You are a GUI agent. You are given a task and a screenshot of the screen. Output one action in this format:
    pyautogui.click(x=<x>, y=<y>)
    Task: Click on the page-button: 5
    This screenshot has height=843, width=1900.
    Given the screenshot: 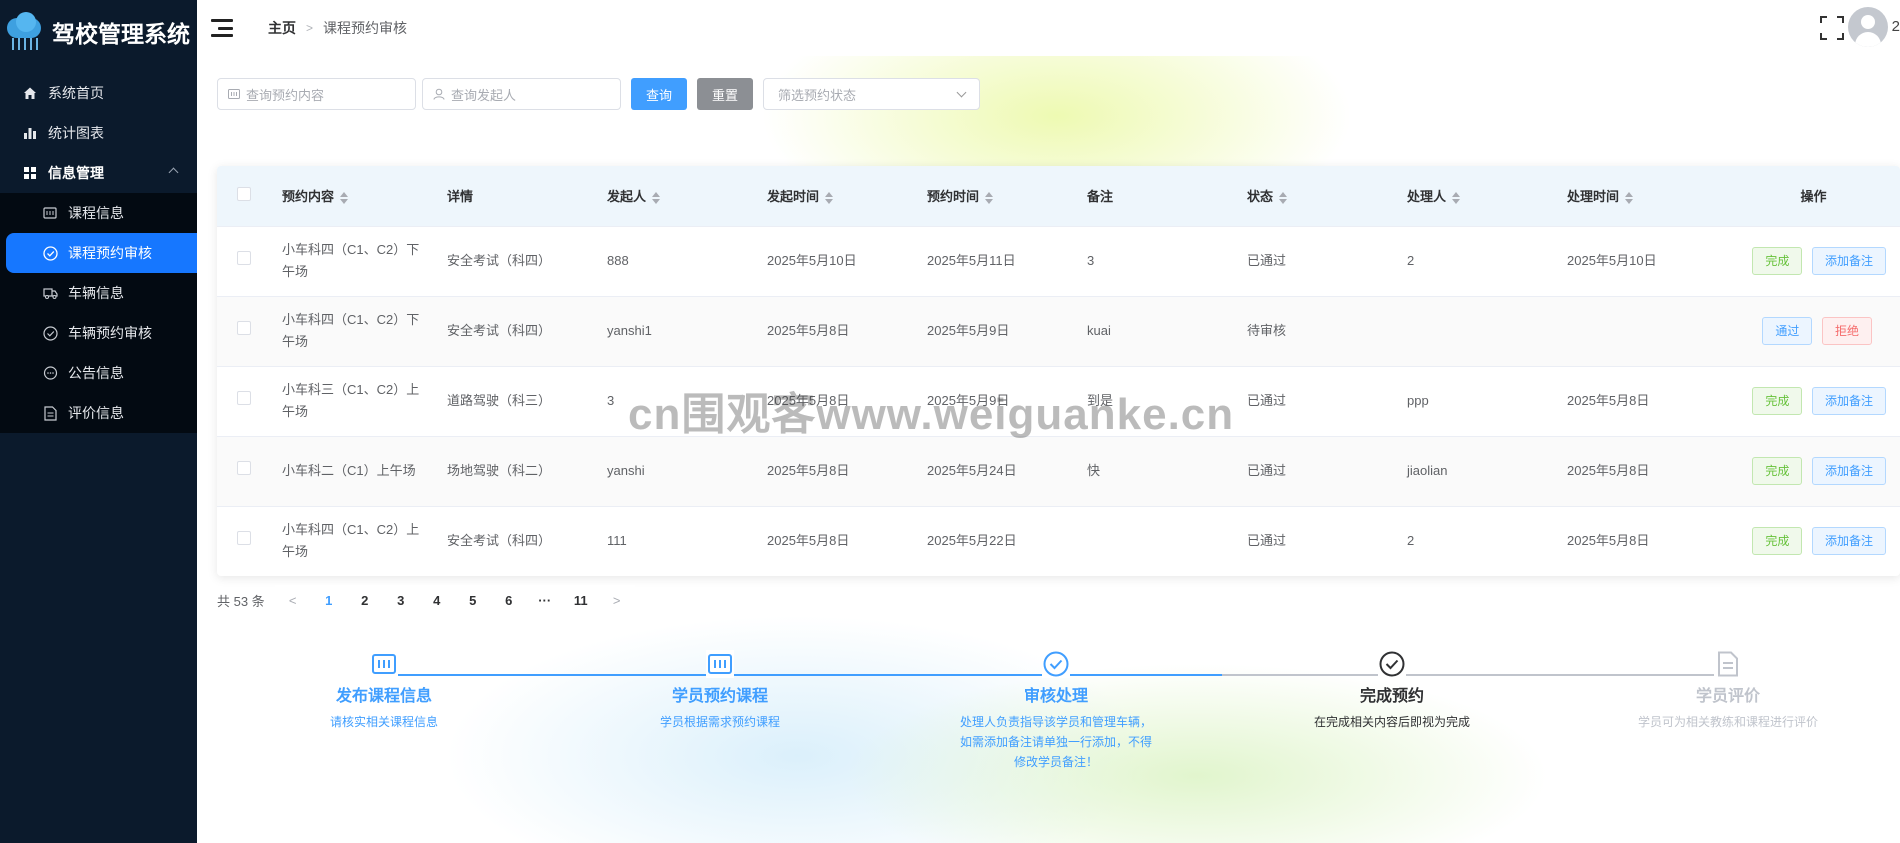 What is the action you would take?
    pyautogui.click(x=473, y=600)
    